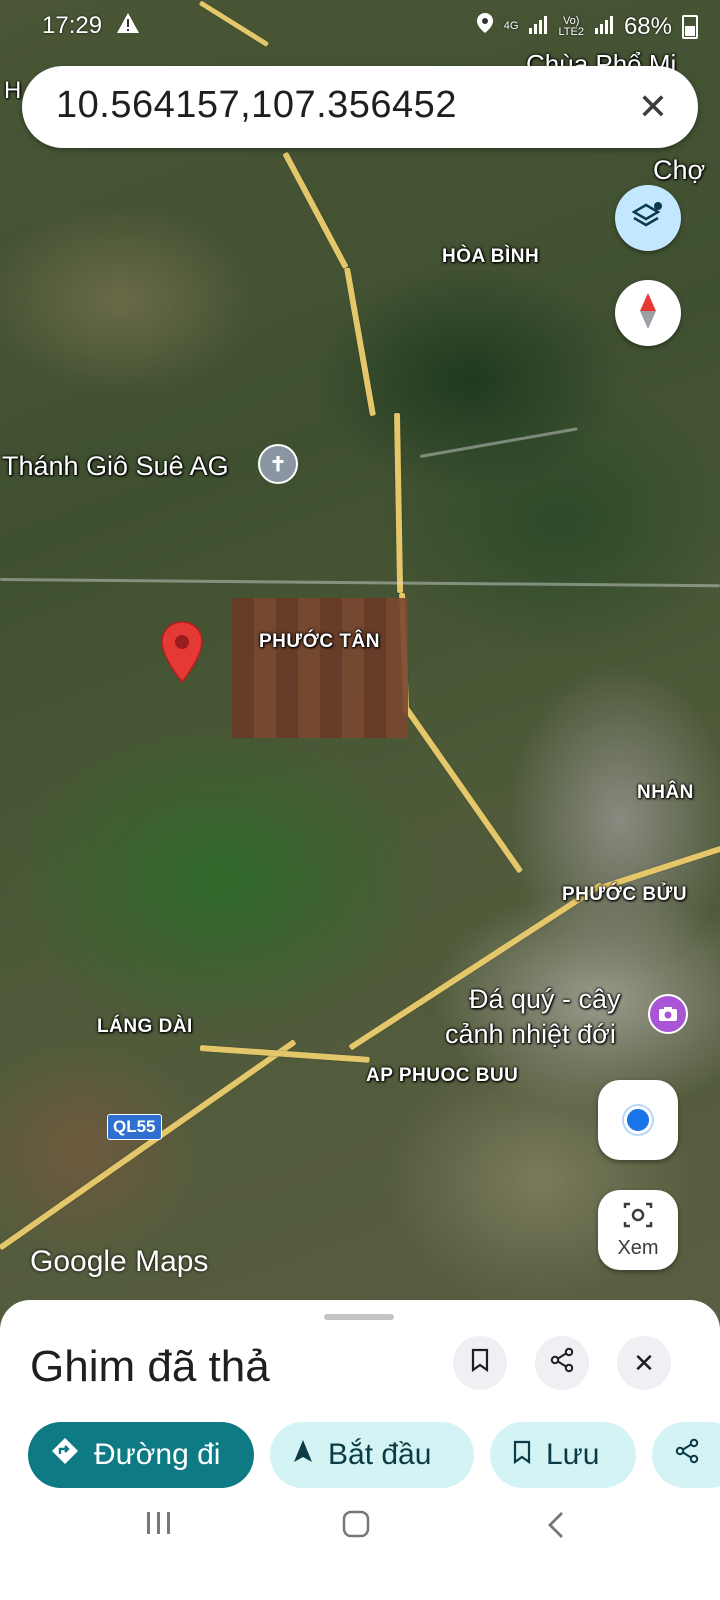 The height and width of the screenshot is (1600, 720). Describe the element at coordinates (485, 26) in the screenshot. I see `location-icon` at that location.